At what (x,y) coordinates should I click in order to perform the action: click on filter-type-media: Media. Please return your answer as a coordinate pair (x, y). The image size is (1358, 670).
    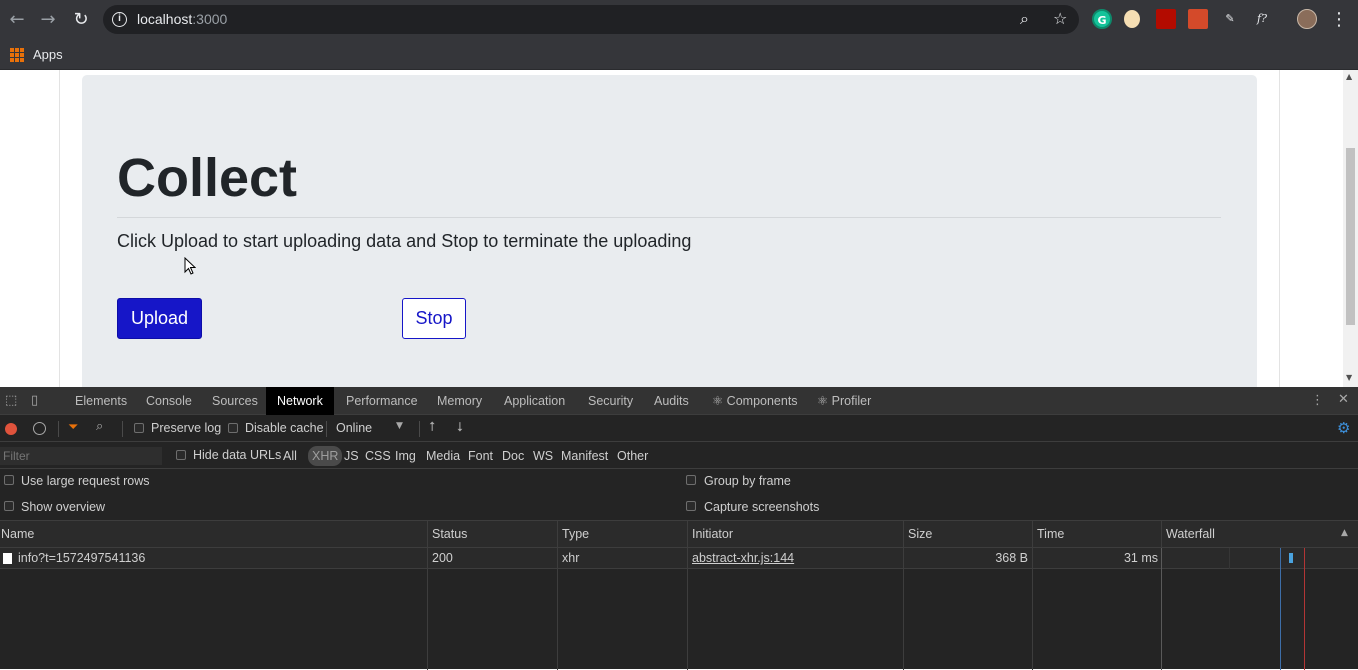
    Looking at the image, I should click on (443, 456).